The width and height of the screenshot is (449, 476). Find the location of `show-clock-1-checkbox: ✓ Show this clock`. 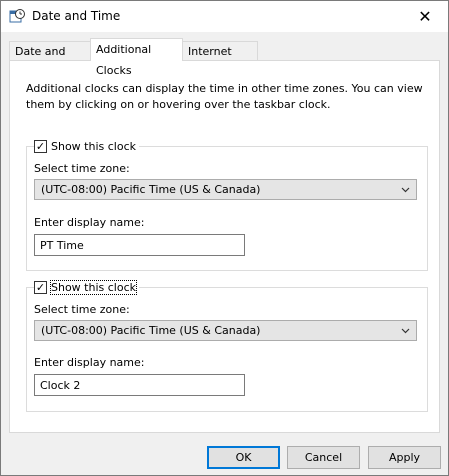

show-clock-1-checkbox: ✓ Show this clock is located at coordinates (86, 146).